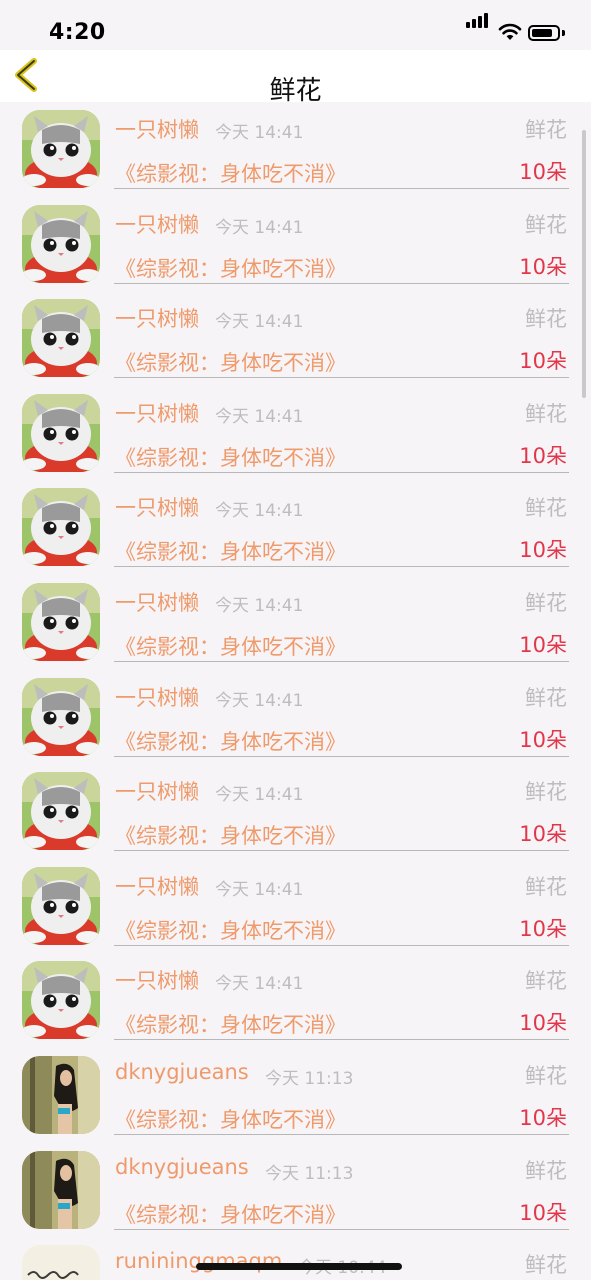 This screenshot has width=591, height=1280. What do you see at coordinates (563, 33) in the screenshot?
I see `battery-cap` at bounding box center [563, 33].